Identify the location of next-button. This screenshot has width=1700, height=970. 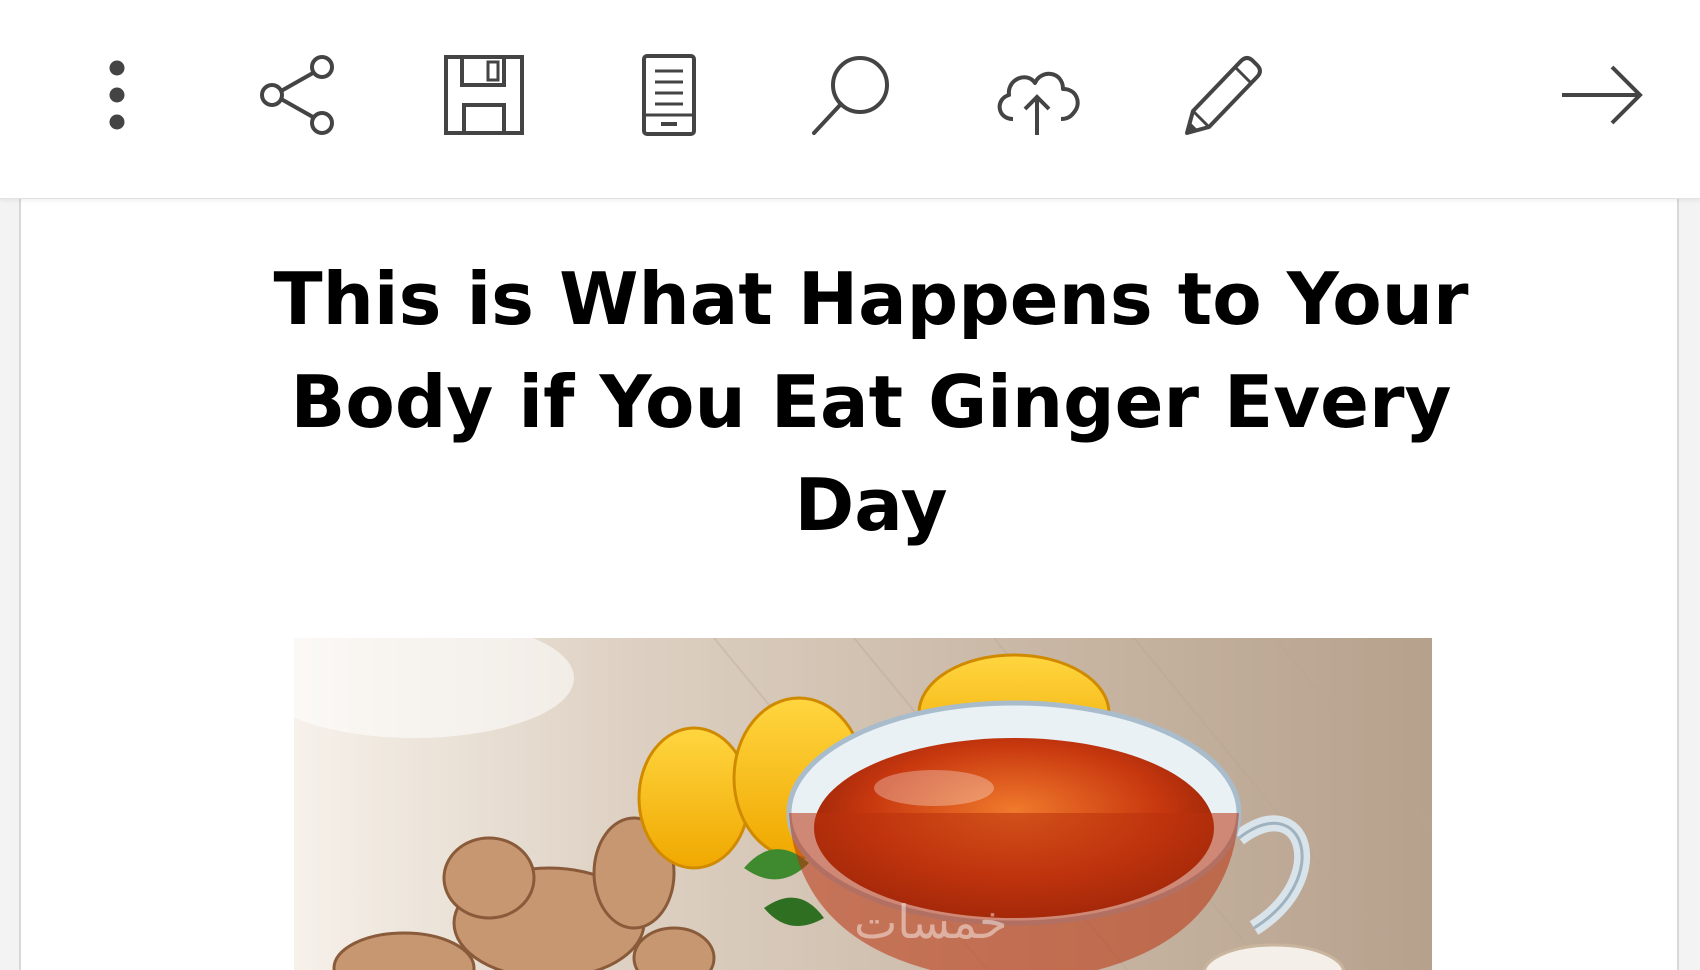
(1602, 95).